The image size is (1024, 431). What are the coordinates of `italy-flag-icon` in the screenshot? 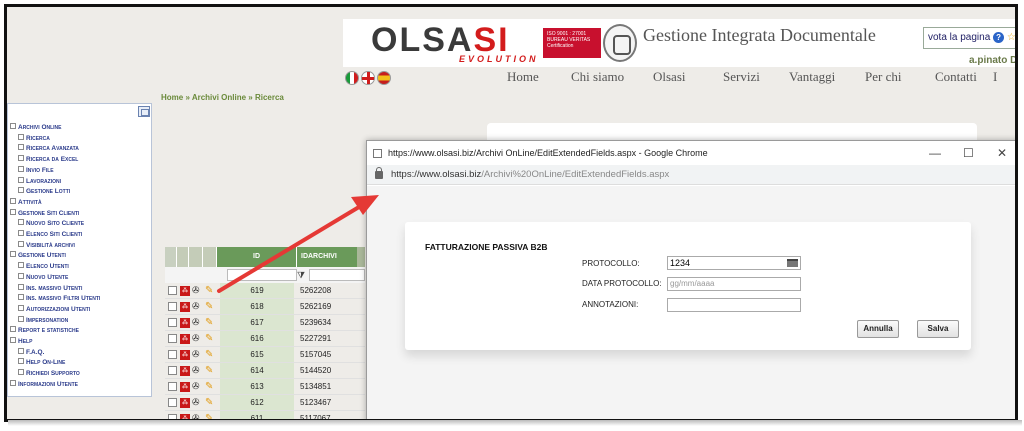 It's located at (352, 78).